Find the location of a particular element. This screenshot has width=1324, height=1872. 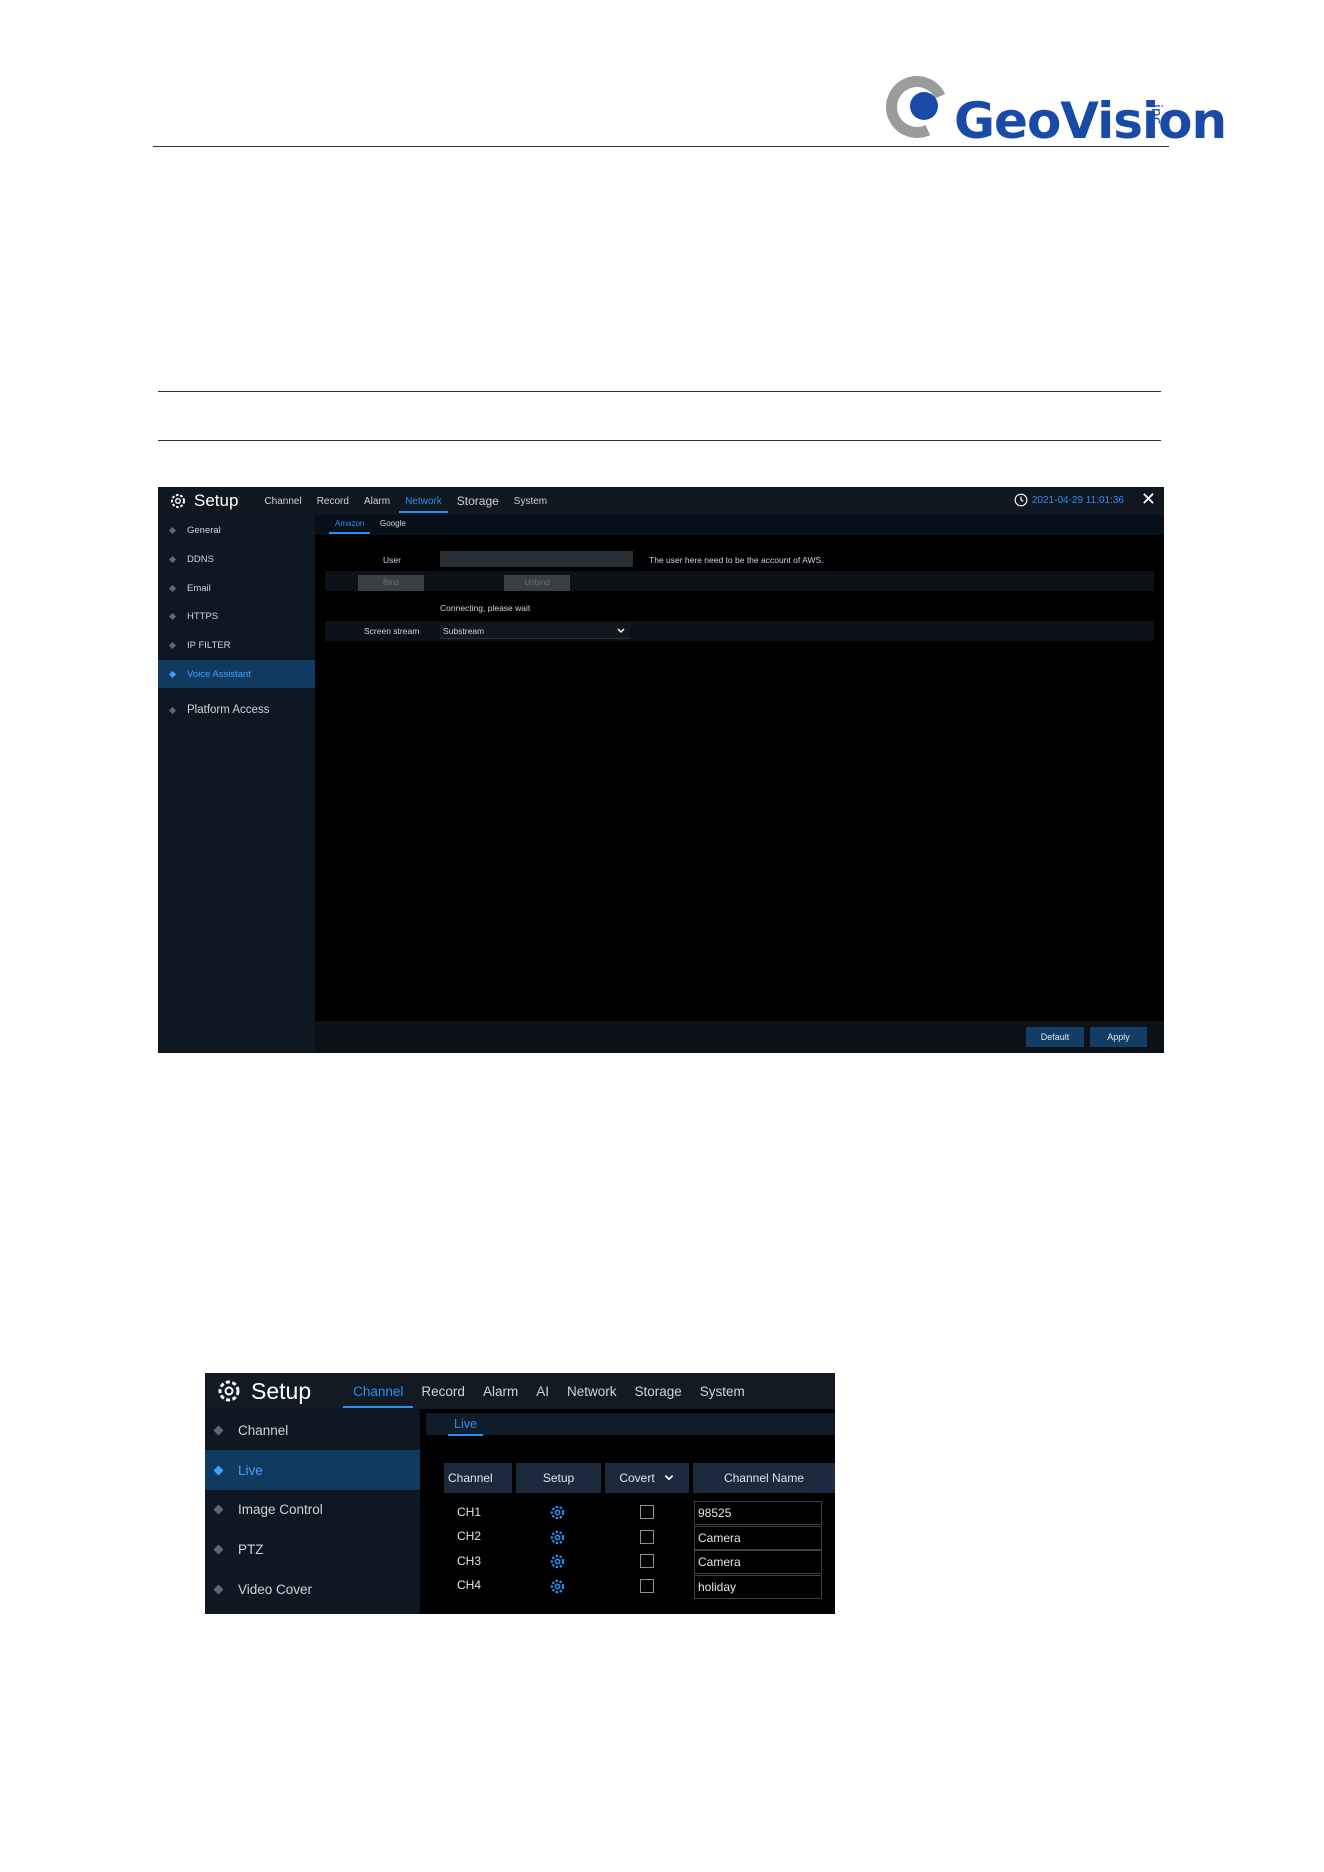

clock-icon is located at coordinates (1021, 500).